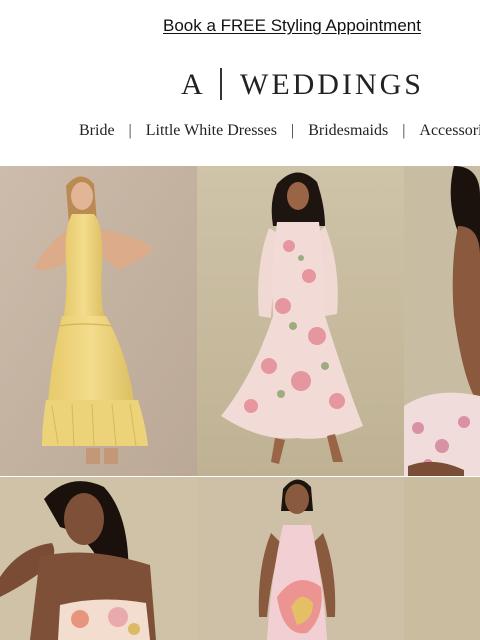 The image size is (480, 640). I want to click on brand-logo-mark: A, so click(192, 84).